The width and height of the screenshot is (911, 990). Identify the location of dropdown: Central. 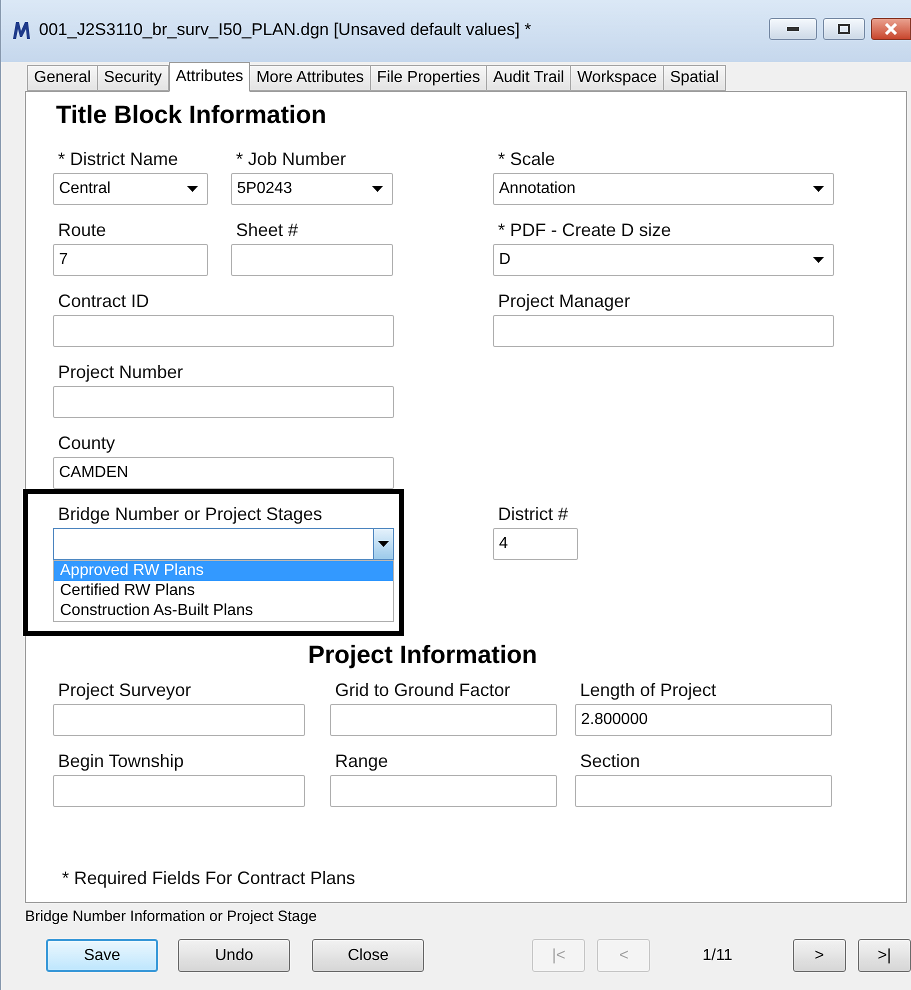
(130, 189).